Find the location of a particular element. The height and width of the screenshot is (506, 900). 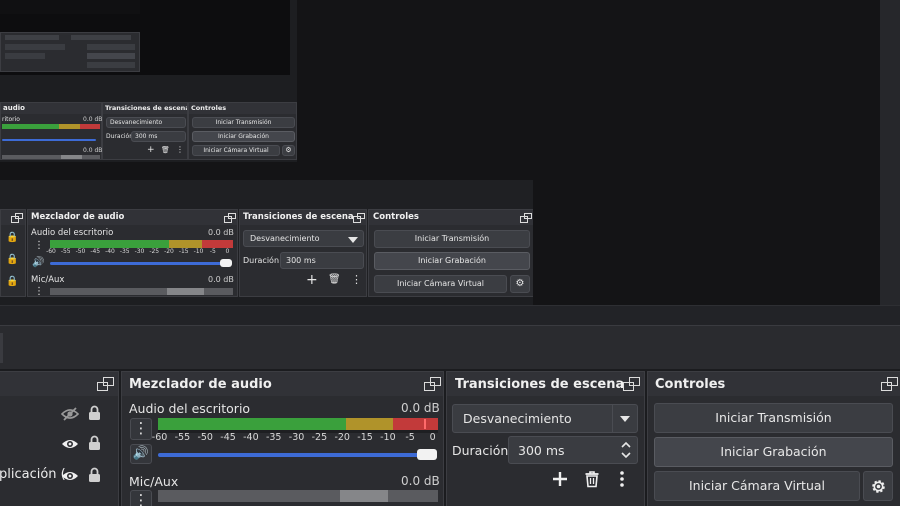

nested-more-icon: ⋮ is located at coordinates (180, 149).